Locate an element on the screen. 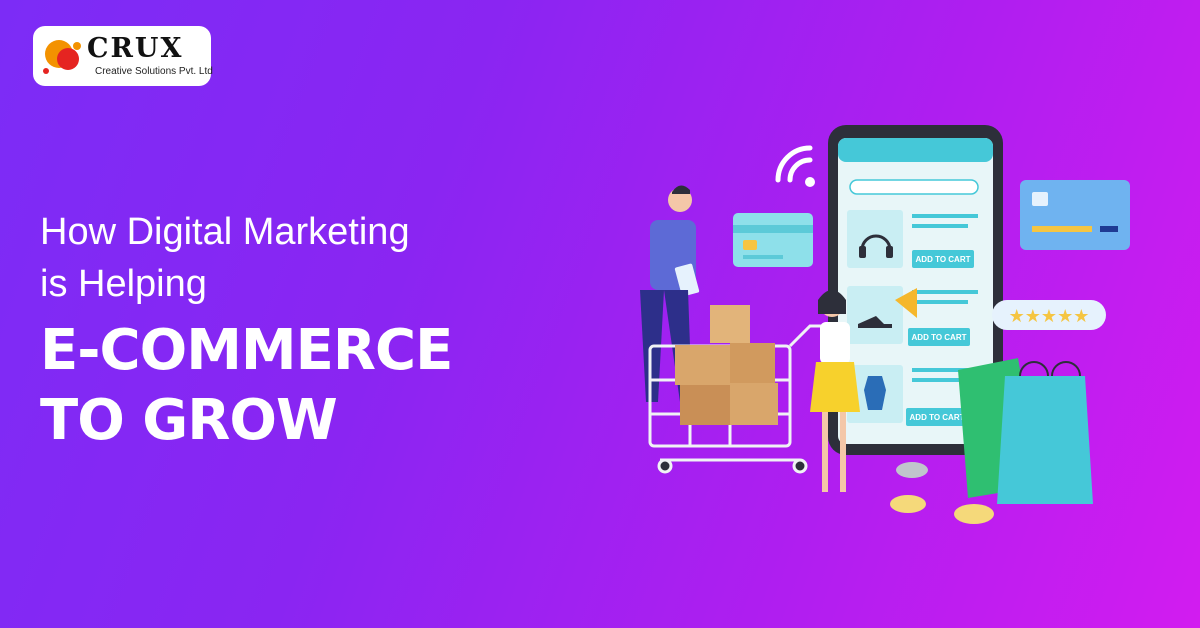 Image resolution: width=1200 pixels, height=628 pixels. add-to-cart-label-3: ADD TO CART is located at coordinates (937, 417).